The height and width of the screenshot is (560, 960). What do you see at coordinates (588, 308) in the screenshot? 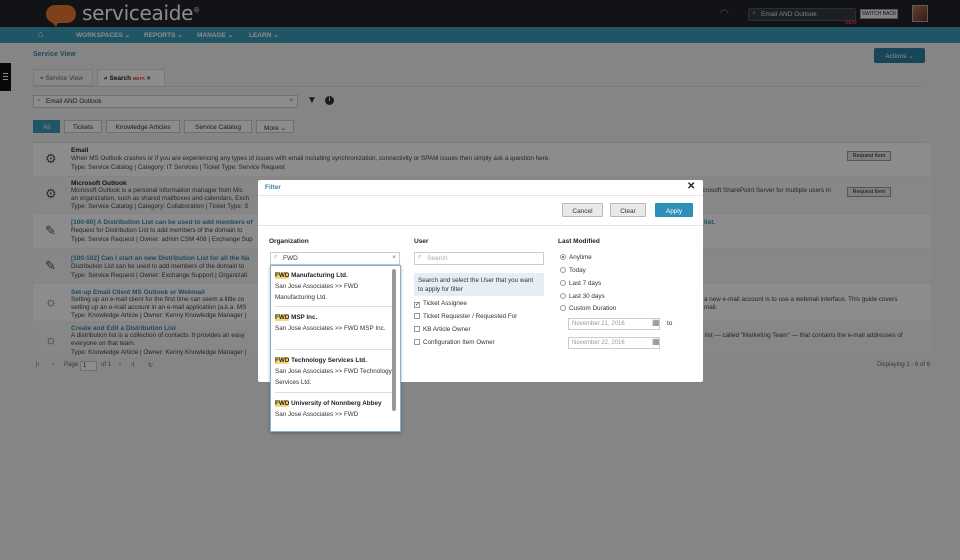
I see `radio-custom-duration: Custom Duration` at bounding box center [588, 308].